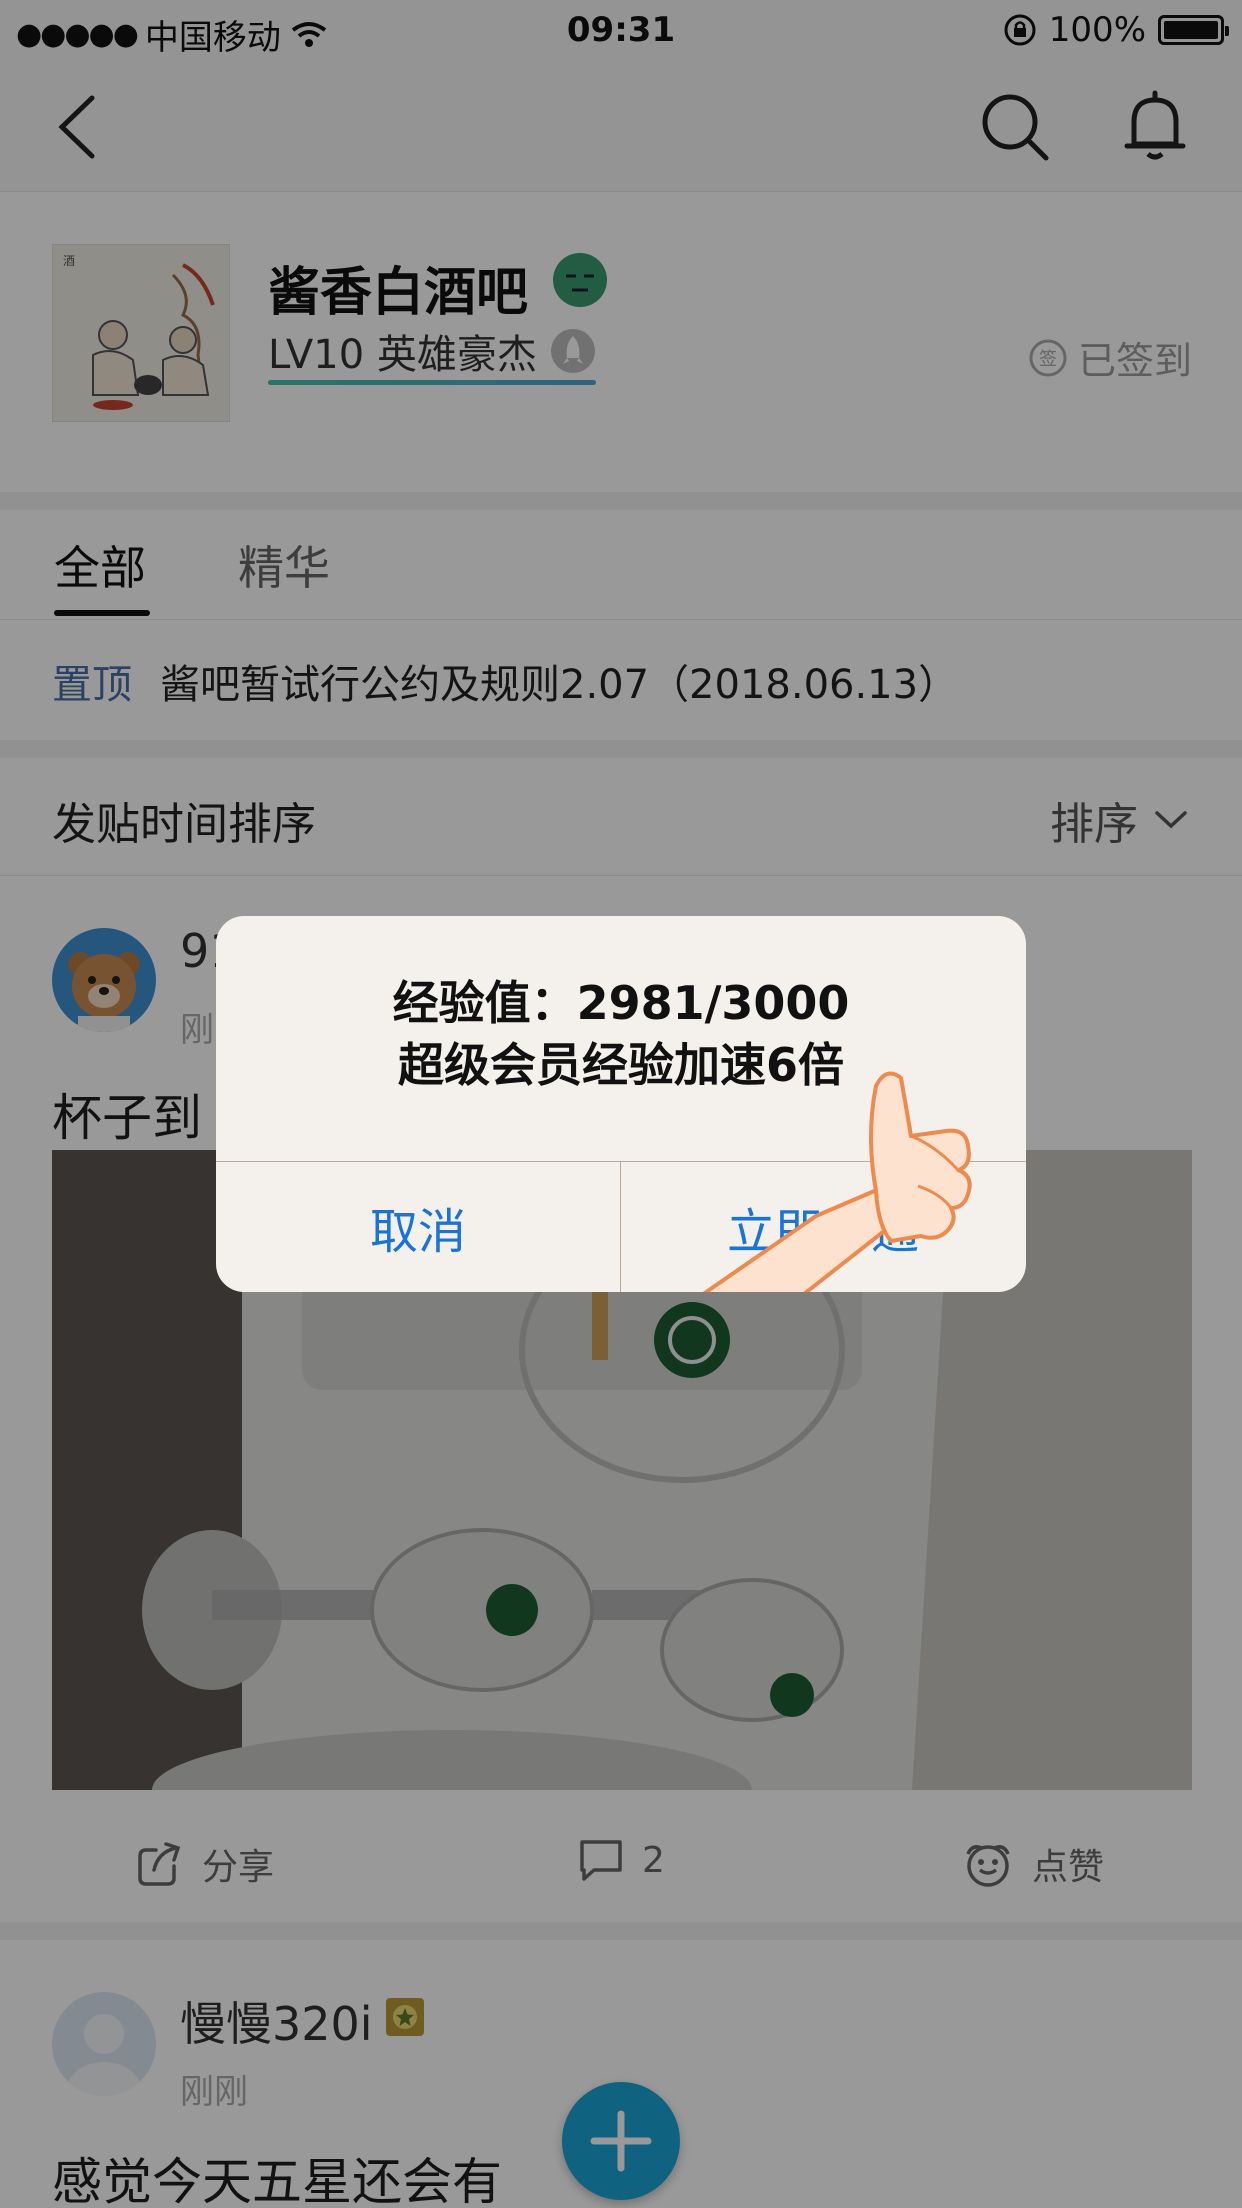  I want to click on cancel-button: 取消, so click(418, 1226).